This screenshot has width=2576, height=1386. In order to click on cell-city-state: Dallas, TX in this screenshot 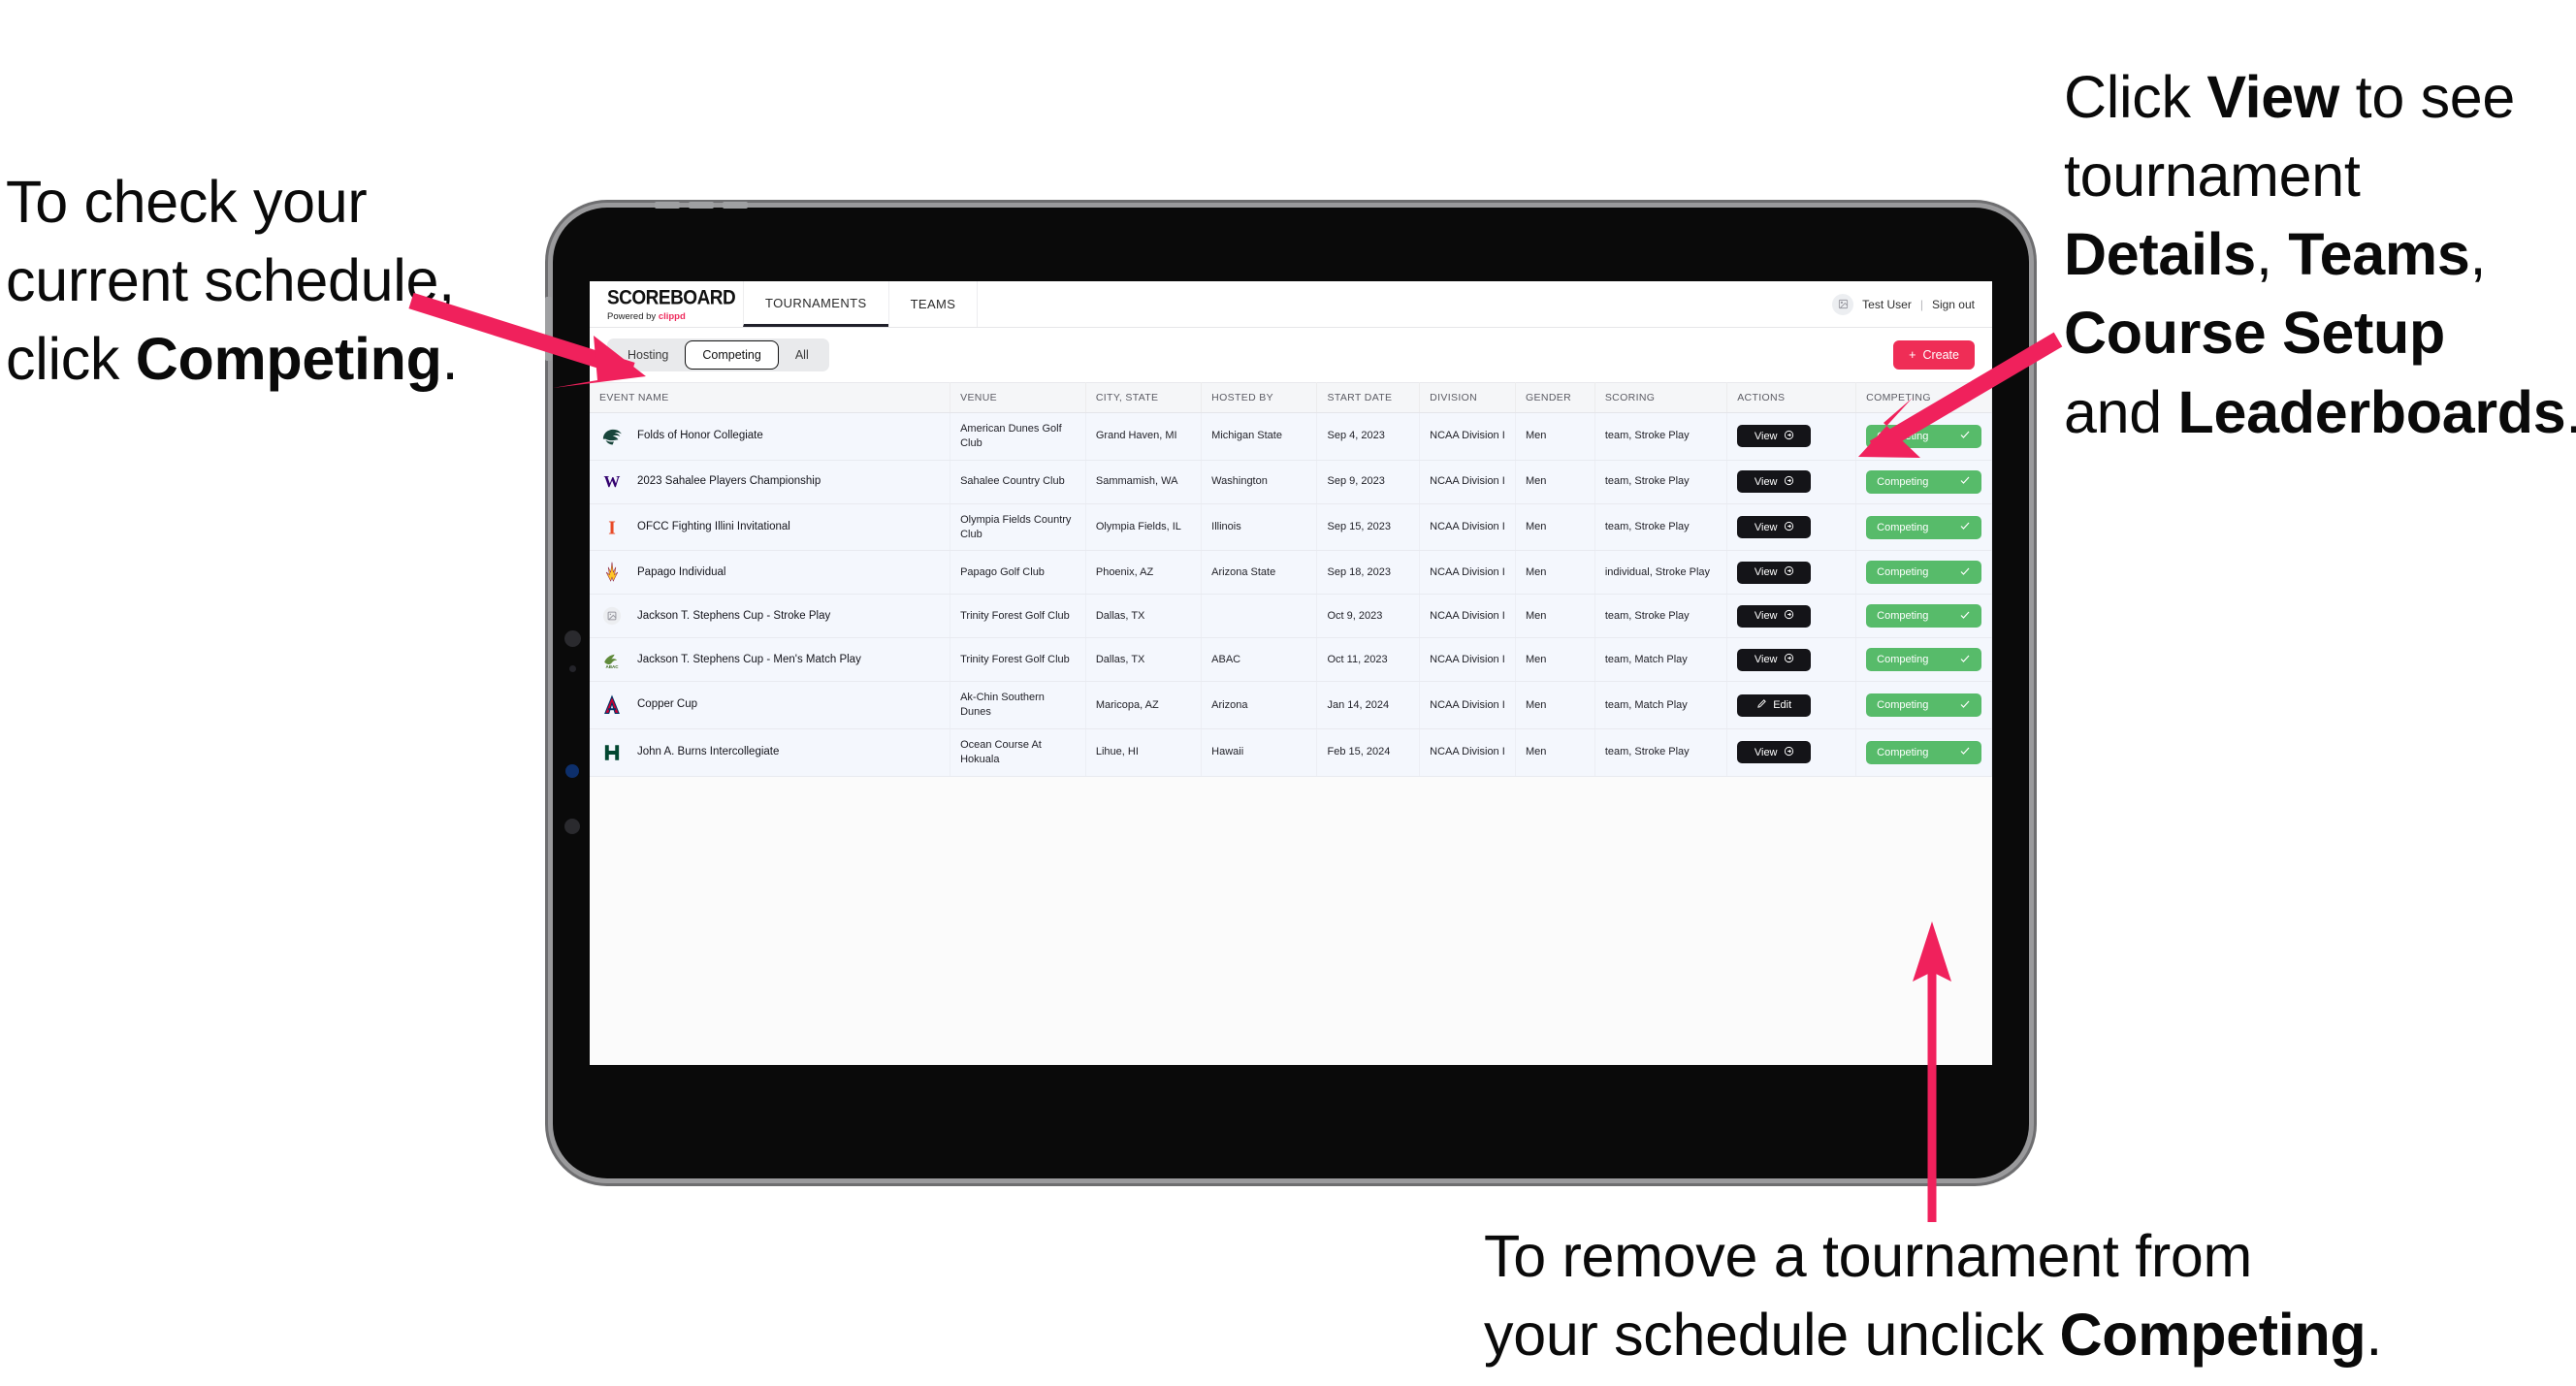, I will do `click(1144, 616)`.